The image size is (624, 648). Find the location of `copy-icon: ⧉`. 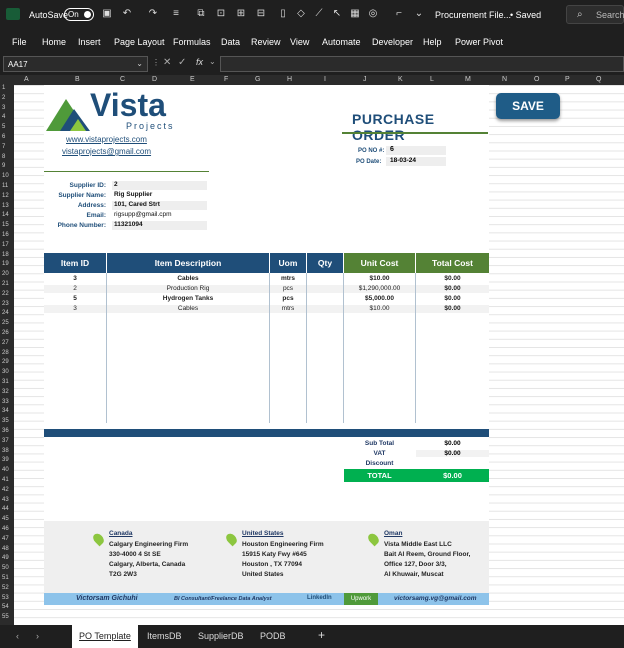

copy-icon: ⧉ is located at coordinates (201, 14).